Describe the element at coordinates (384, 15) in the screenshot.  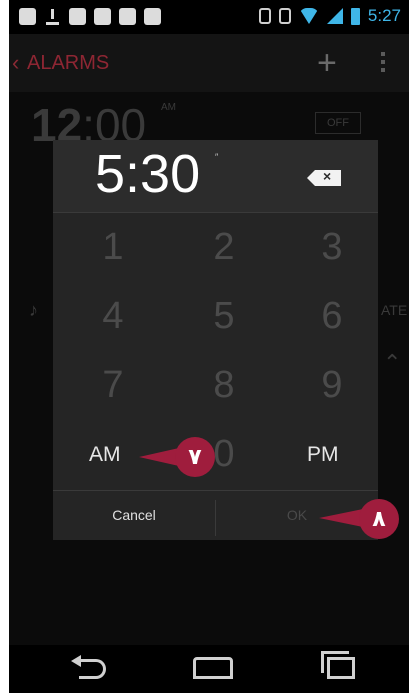
I see `status-time: 5:27` at that location.